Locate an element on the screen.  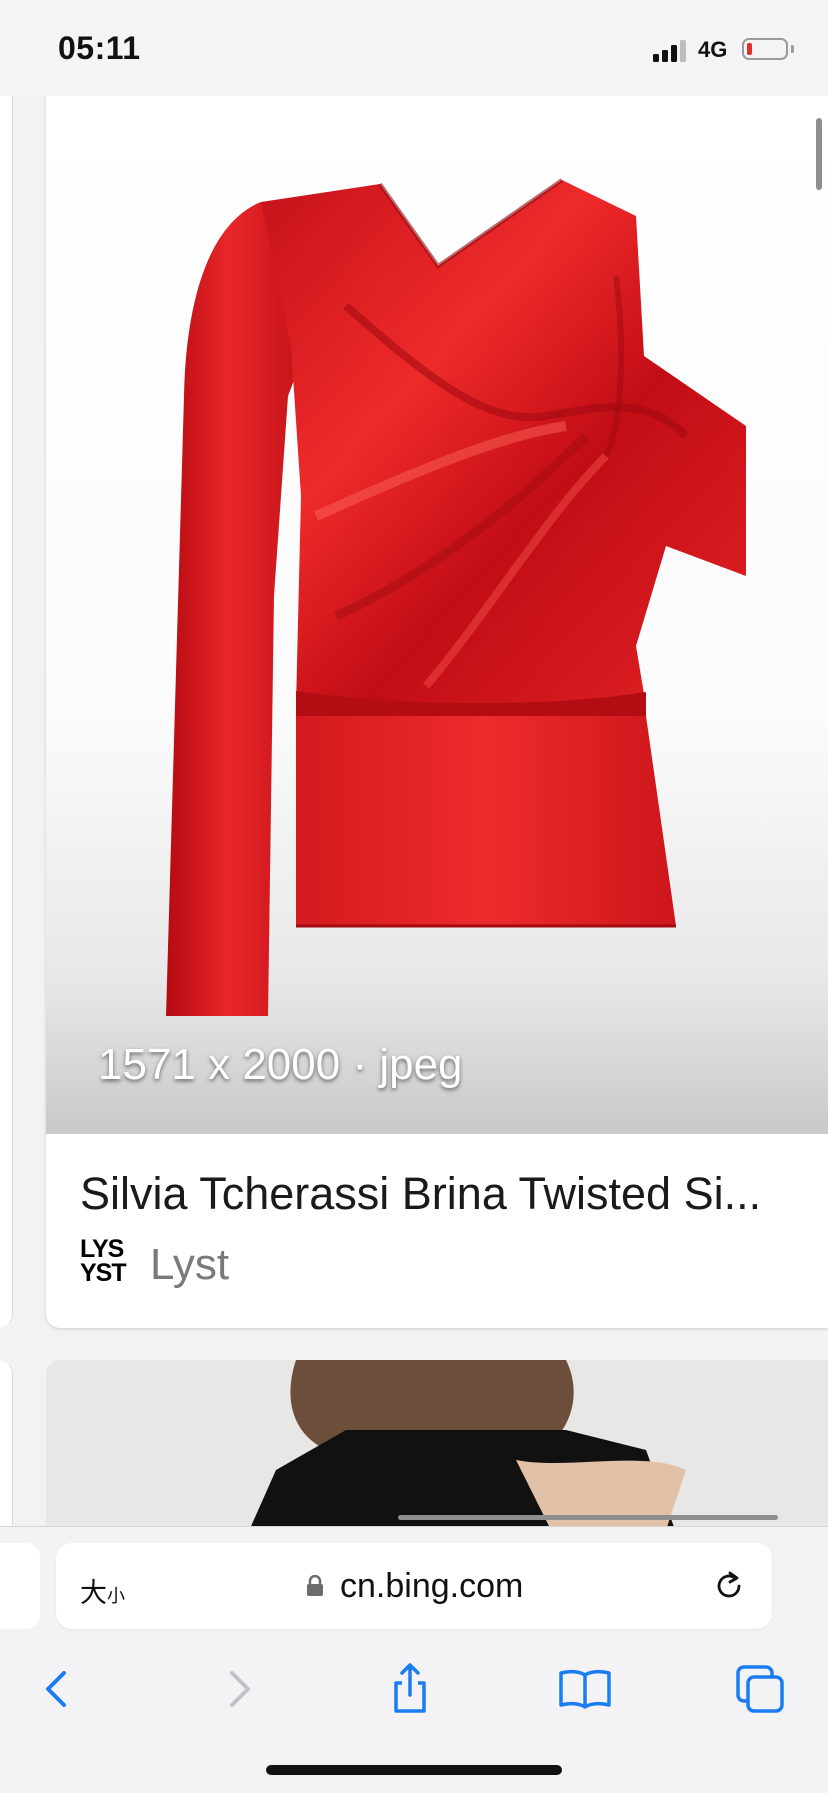
battery-icon is located at coordinates (765, 49).